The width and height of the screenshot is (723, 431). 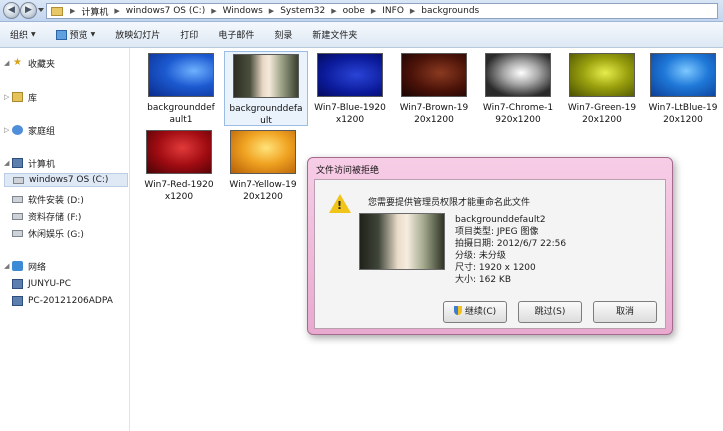 What do you see at coordinates (179, 191) in the screenshot?
I see `file-name: Win7-Red-1920 x1200` at bounding box center [179, 191].